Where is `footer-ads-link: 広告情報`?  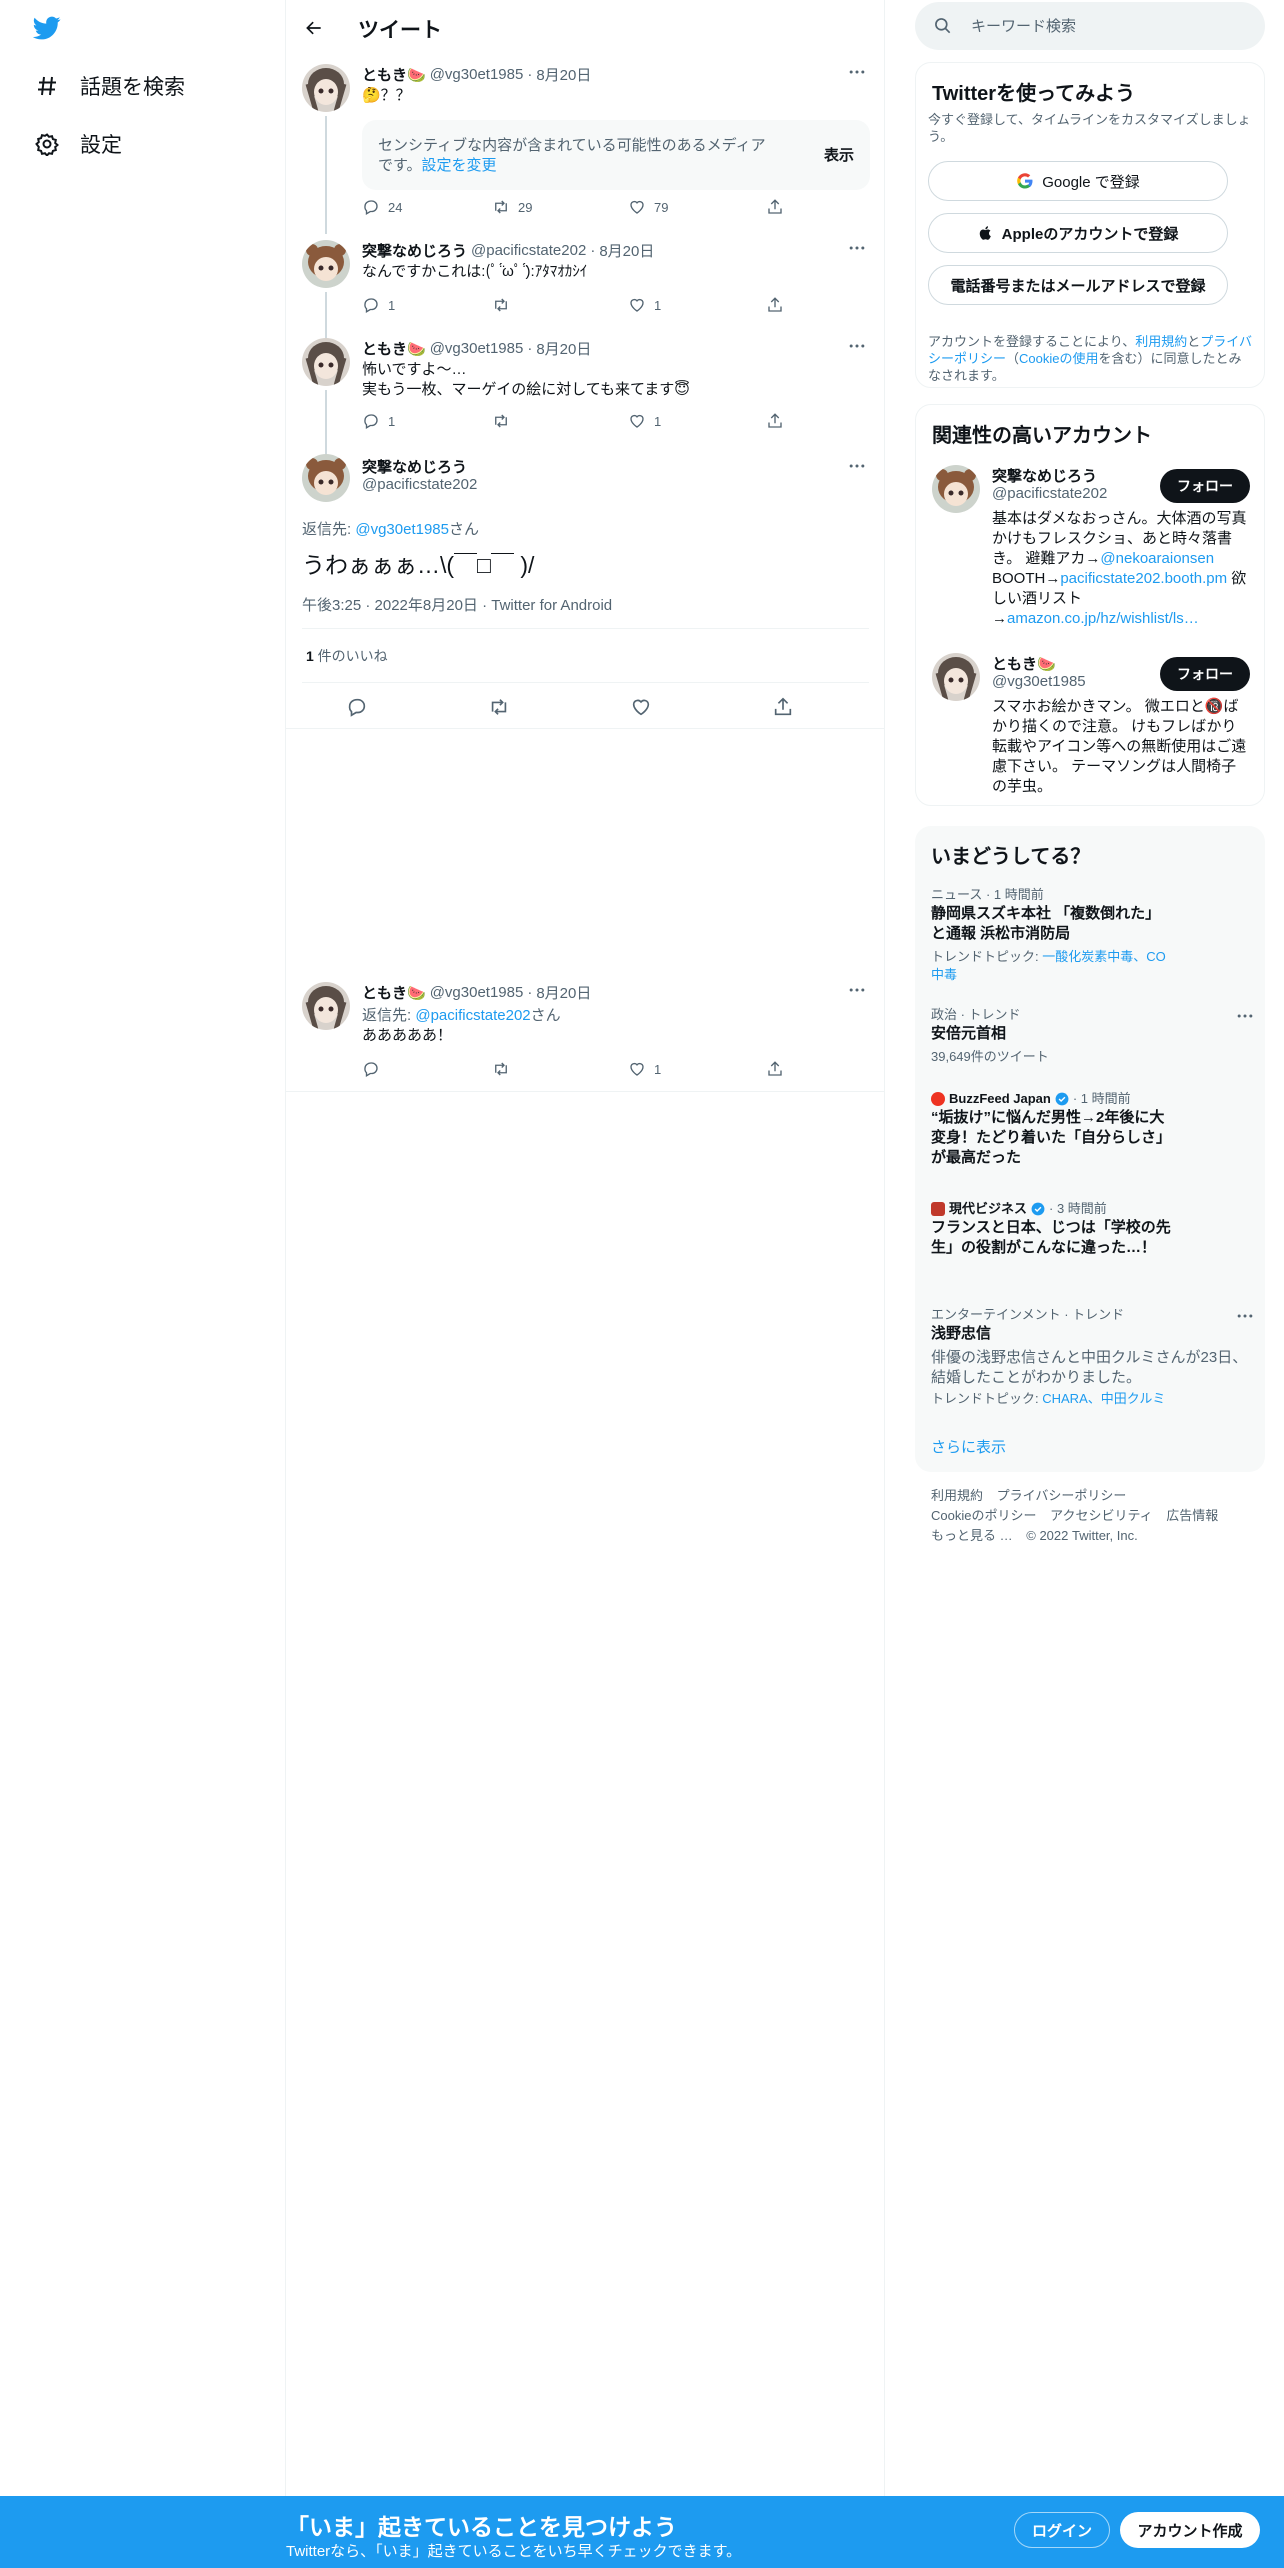
footer-ads-link: 広告情報 is located at coordinates (1192, 1515).